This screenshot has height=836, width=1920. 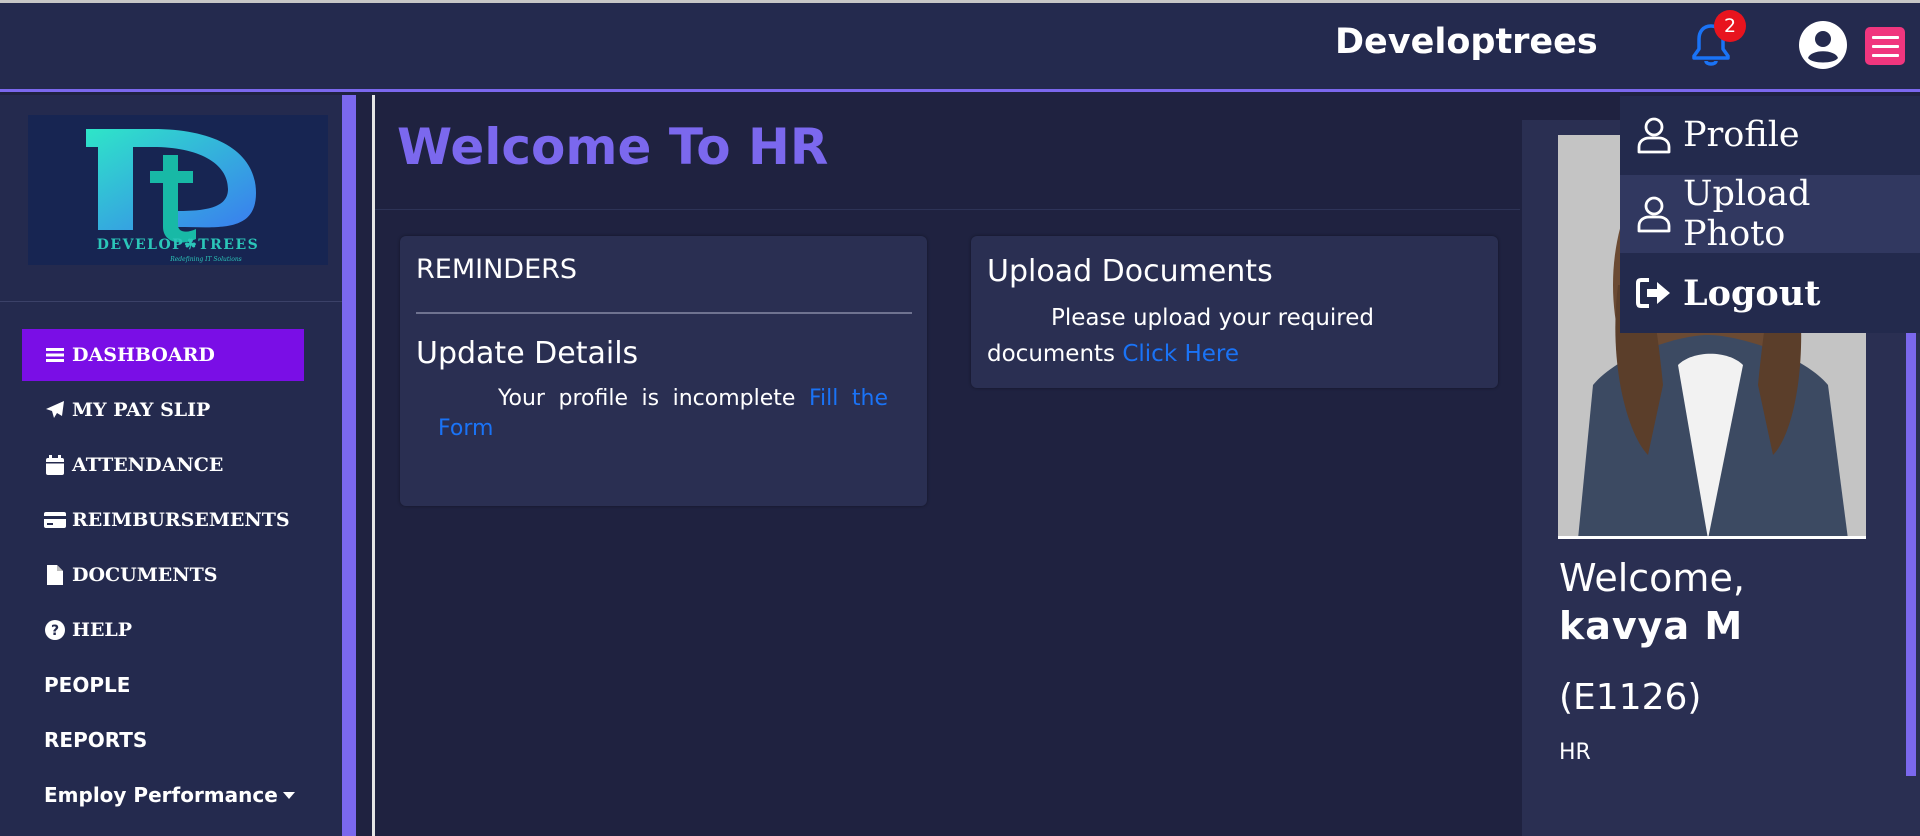 I want to click on sign-out-icon, so click(x=1654, y=293).